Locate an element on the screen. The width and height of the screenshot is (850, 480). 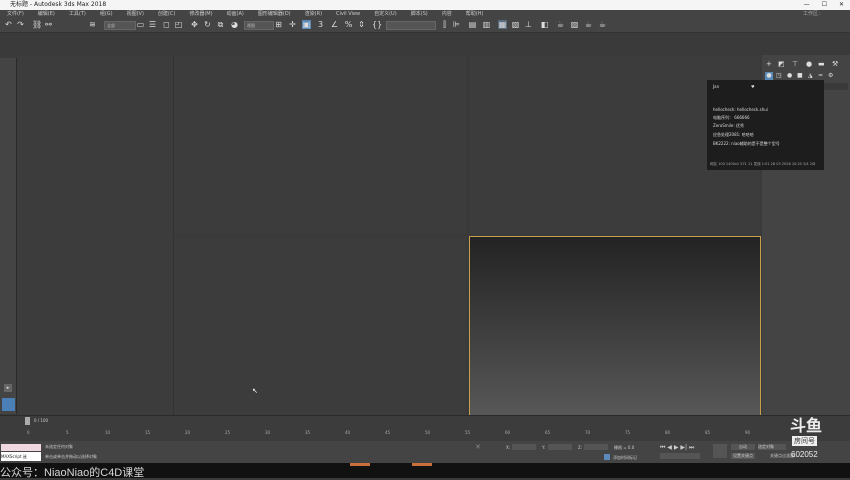
selected-dropdown: 选定对象 is located at coordinates (772, 447).